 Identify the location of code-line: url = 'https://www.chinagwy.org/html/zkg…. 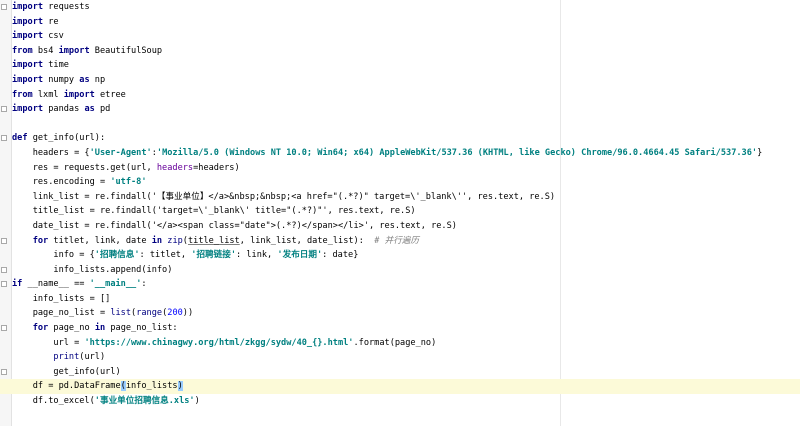
(400, 343).